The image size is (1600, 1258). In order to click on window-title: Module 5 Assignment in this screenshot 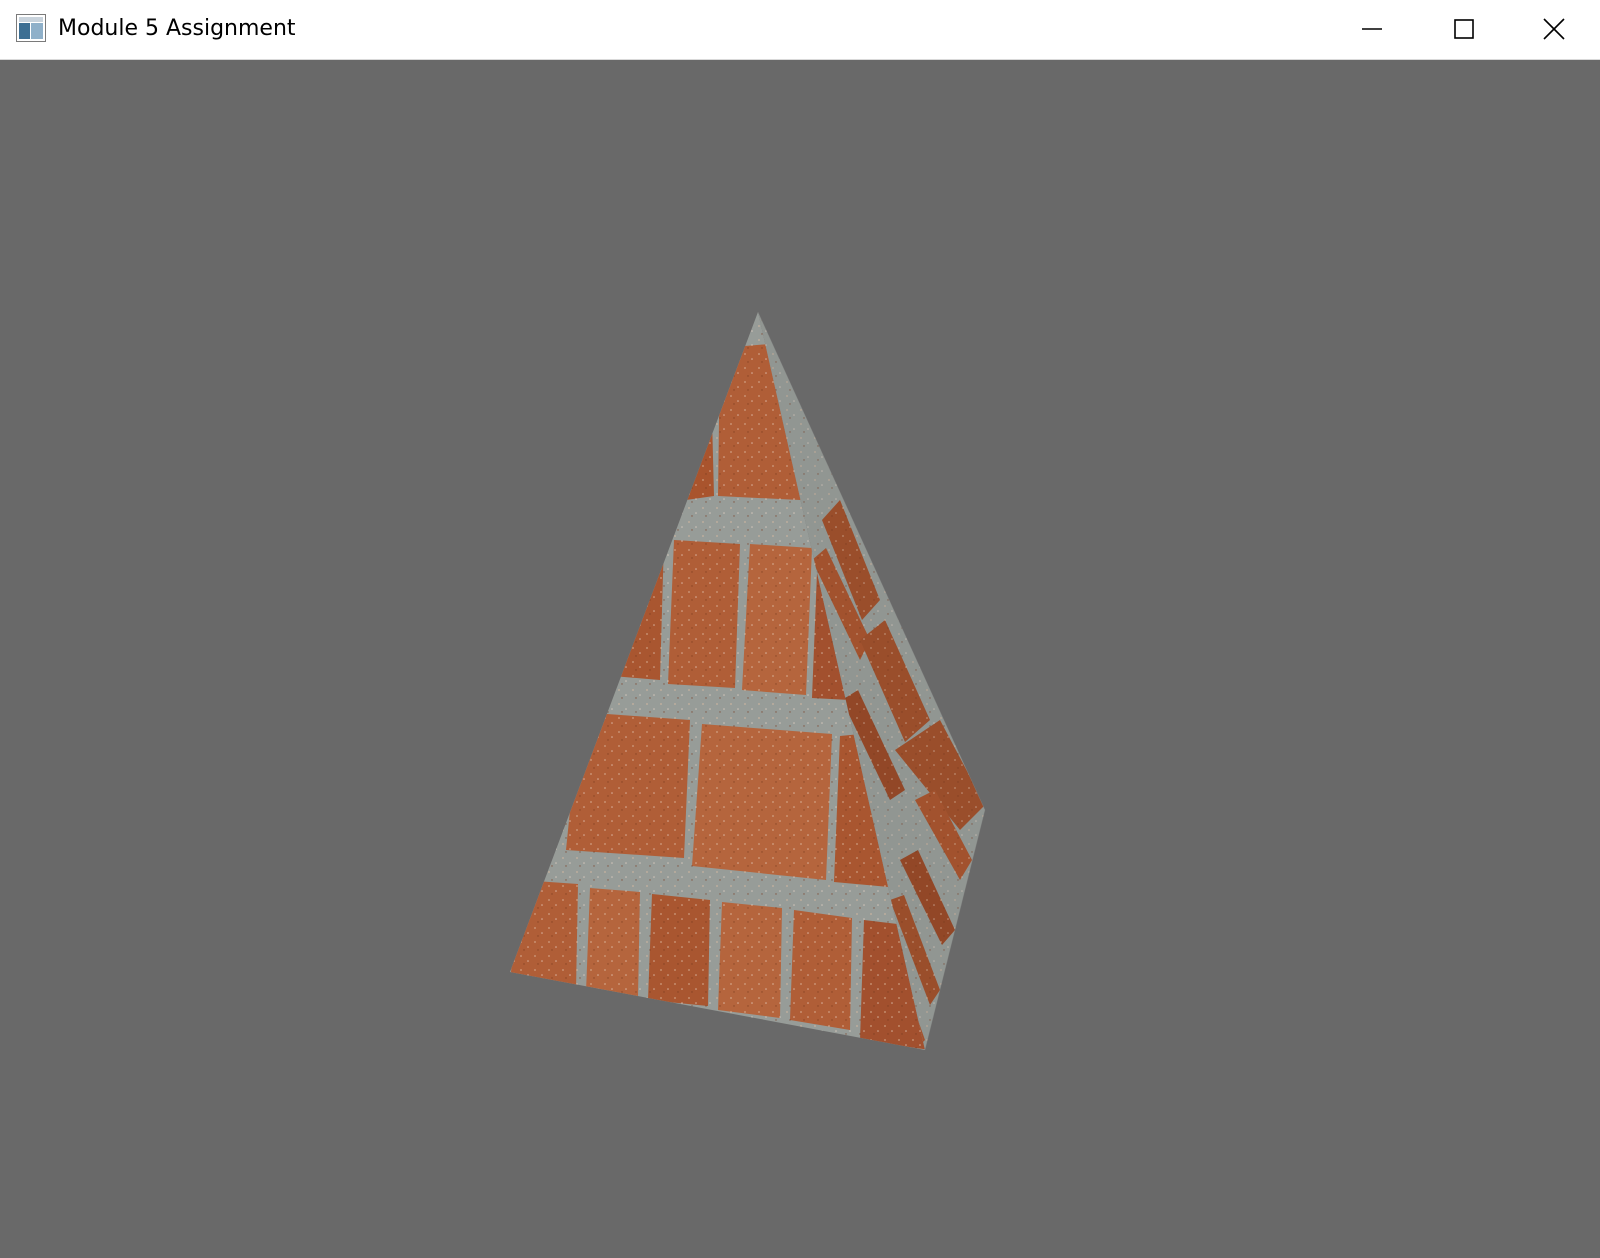, I will do `click(177, 28)`.